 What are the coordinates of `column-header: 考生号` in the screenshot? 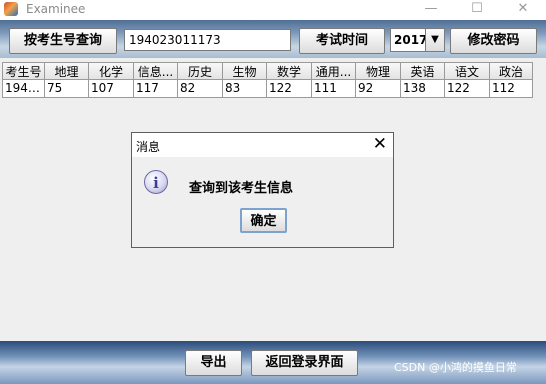 It's located at (23, 71).